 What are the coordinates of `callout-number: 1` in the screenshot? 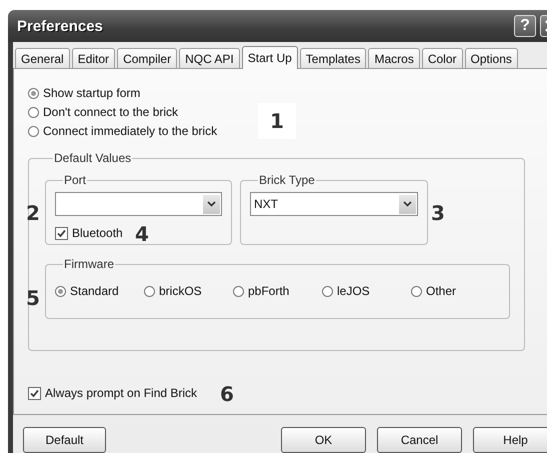 It's located at (277, 121).